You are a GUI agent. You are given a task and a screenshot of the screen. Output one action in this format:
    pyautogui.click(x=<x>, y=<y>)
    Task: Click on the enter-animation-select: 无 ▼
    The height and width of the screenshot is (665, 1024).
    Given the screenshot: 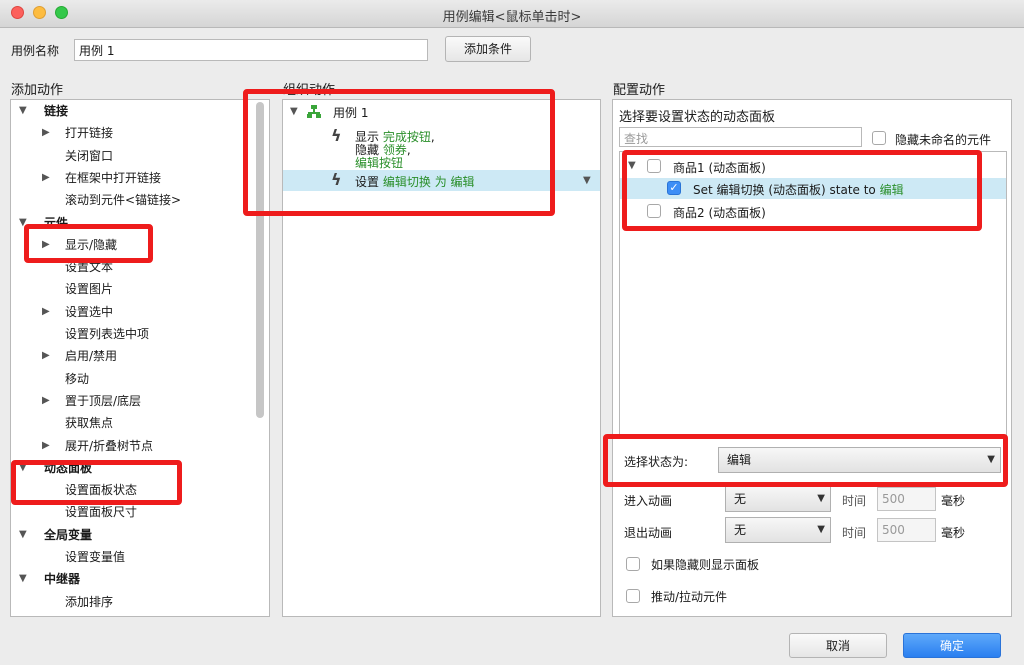 What is the action you would take?
    pyautogui.click(x=778, y=499)
    